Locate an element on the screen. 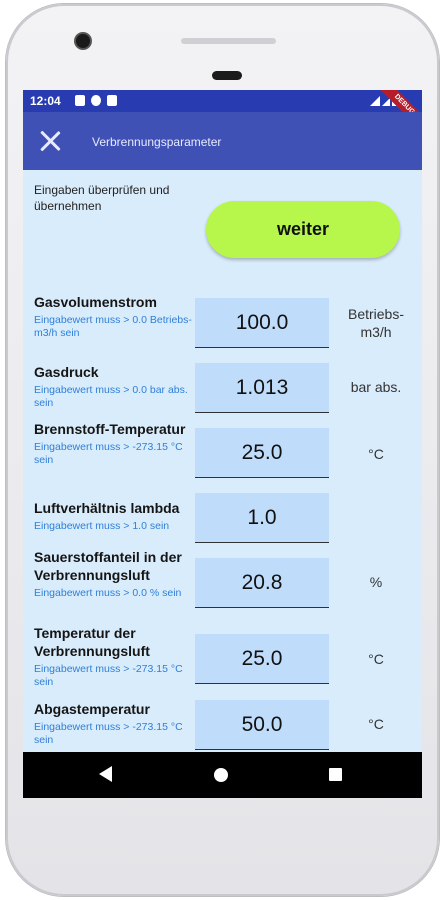 The width and height of the screenshot is (445, 900). navigation-bar is located at coordinates (222, 775).